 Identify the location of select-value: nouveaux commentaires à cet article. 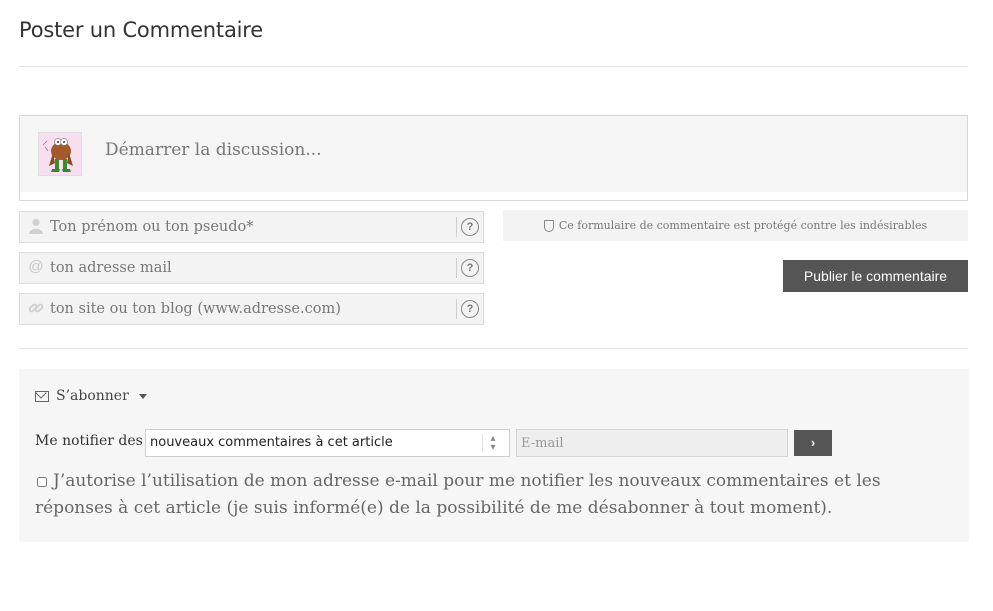
(271, 442).